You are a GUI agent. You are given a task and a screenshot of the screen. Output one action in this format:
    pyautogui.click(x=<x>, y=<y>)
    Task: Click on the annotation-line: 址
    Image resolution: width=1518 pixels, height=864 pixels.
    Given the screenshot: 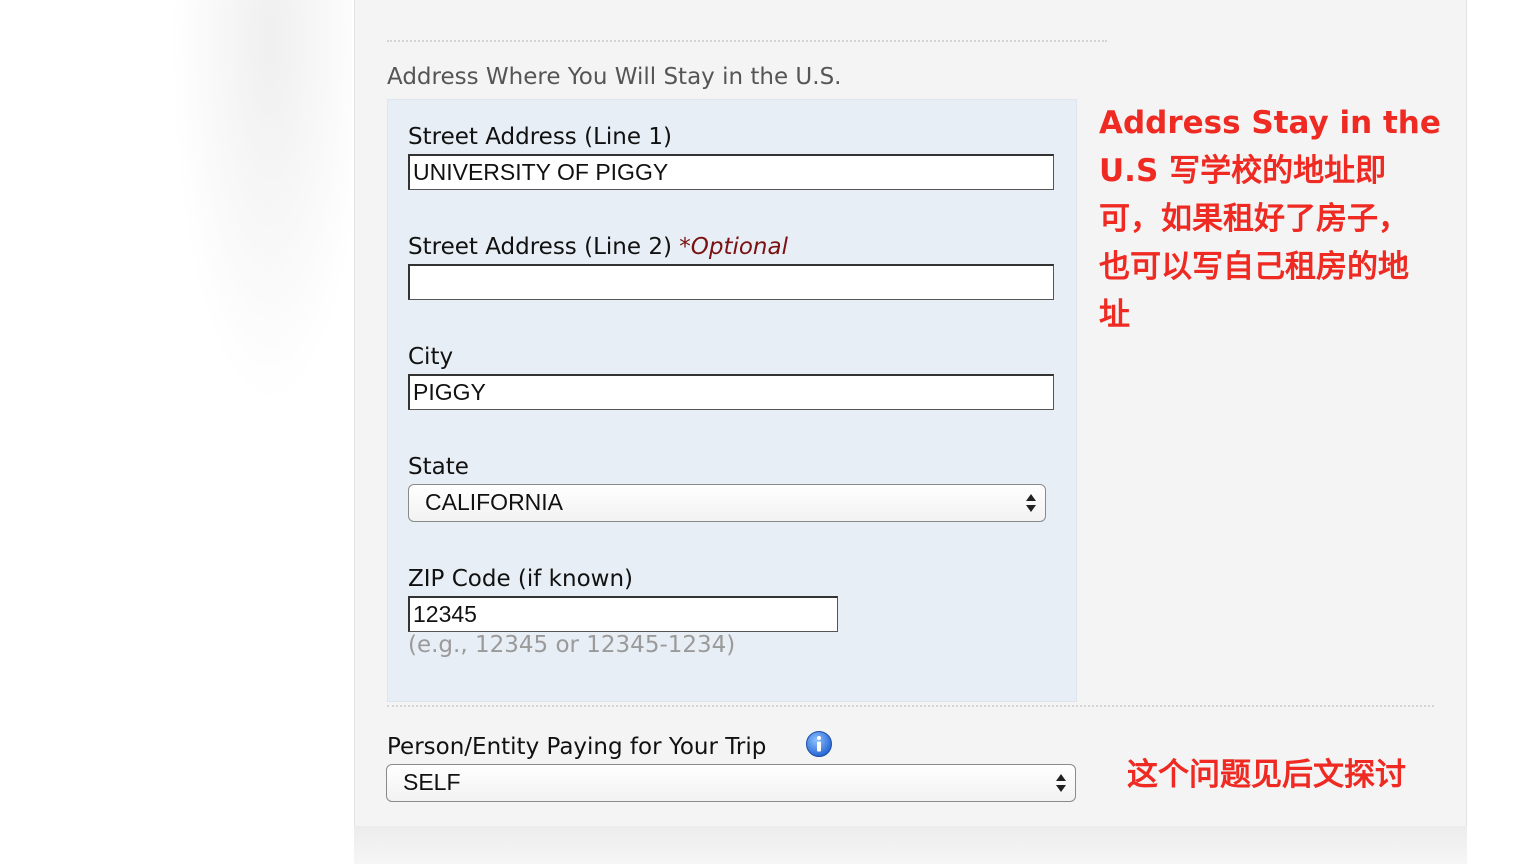 What is the action you would take?
    pyautogui.click(x=1114, y=315)
    